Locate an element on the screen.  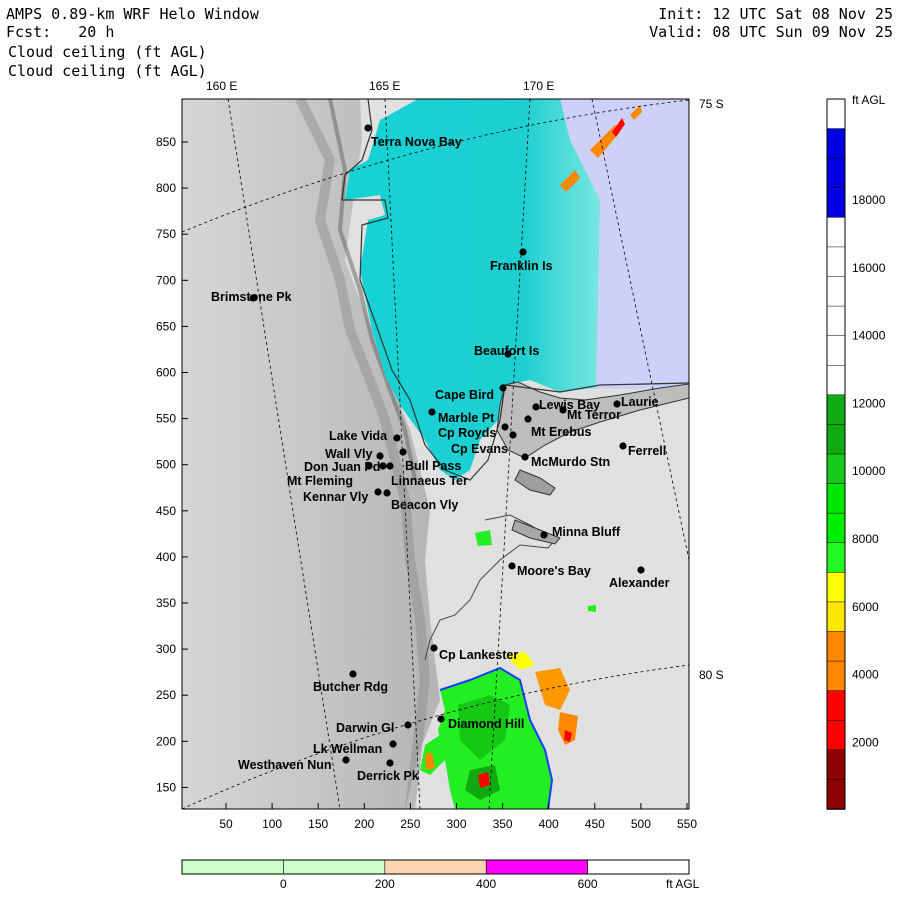
place-label: Westhaven Nun is located at coordinates (285, 765).